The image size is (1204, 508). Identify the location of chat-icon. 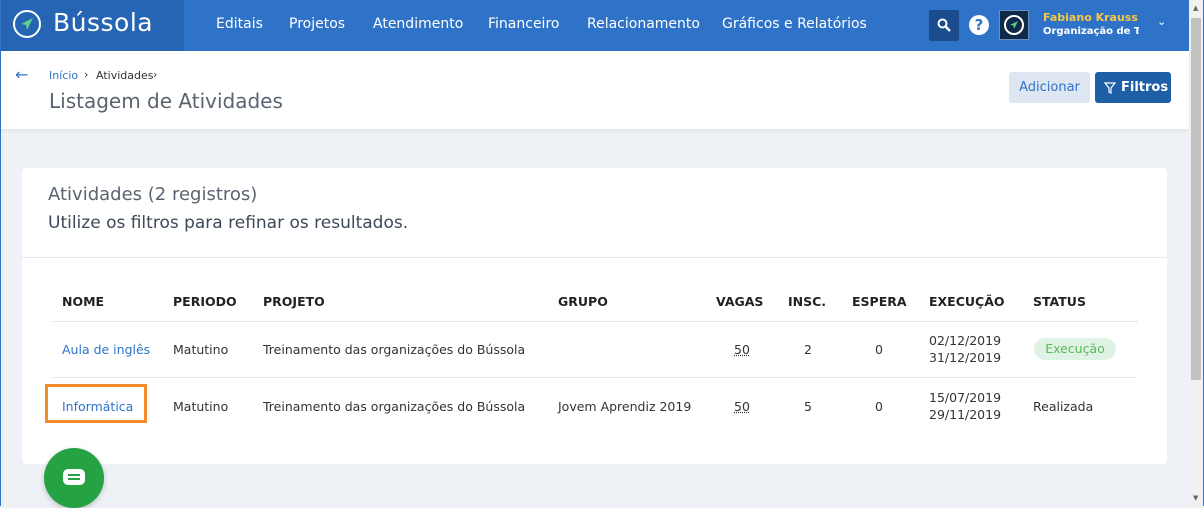
(74, 477).